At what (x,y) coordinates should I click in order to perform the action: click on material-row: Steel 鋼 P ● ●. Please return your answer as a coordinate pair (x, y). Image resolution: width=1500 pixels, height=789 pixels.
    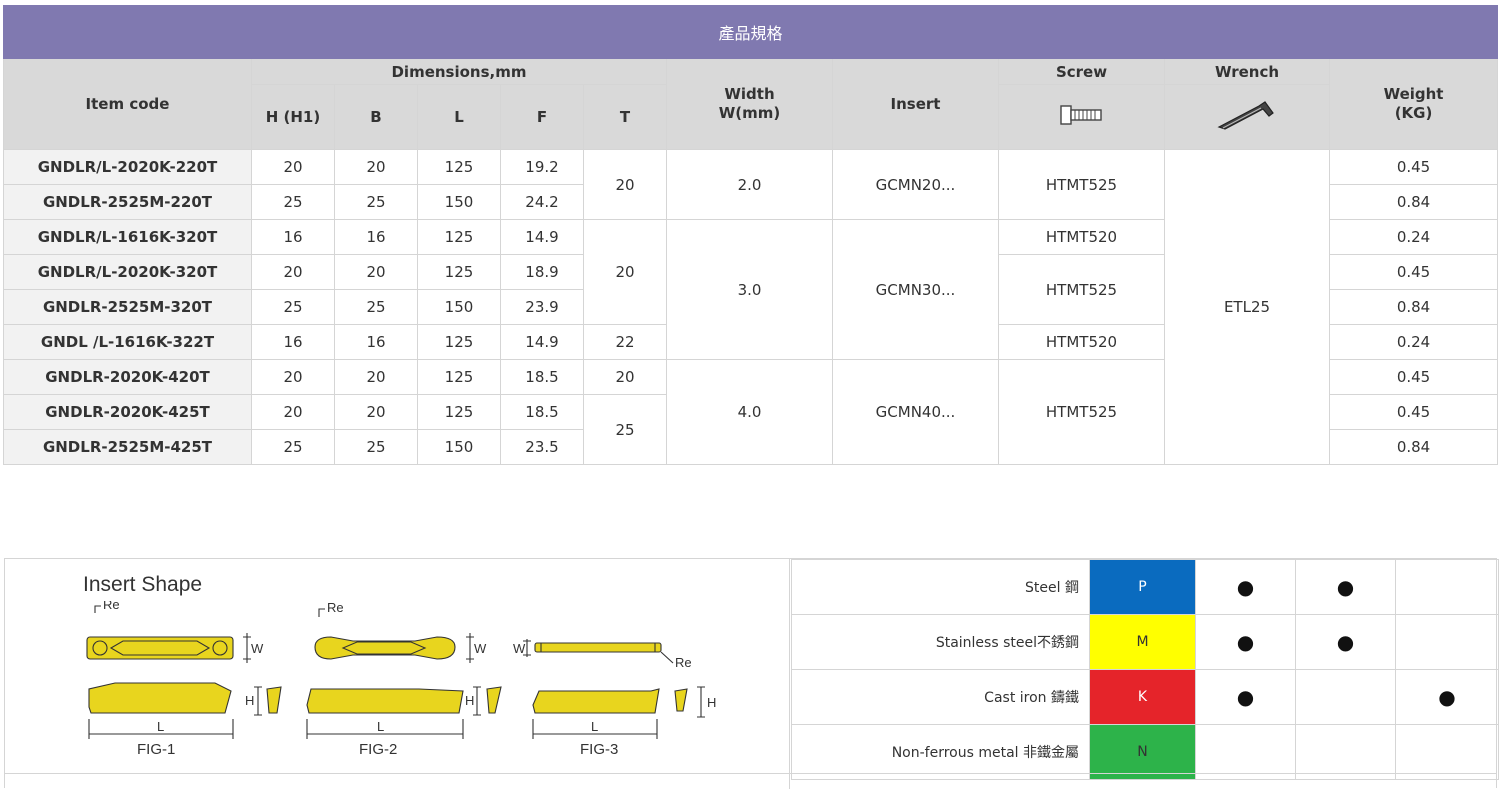
    Looking at the image, I should click on (1145, 587).